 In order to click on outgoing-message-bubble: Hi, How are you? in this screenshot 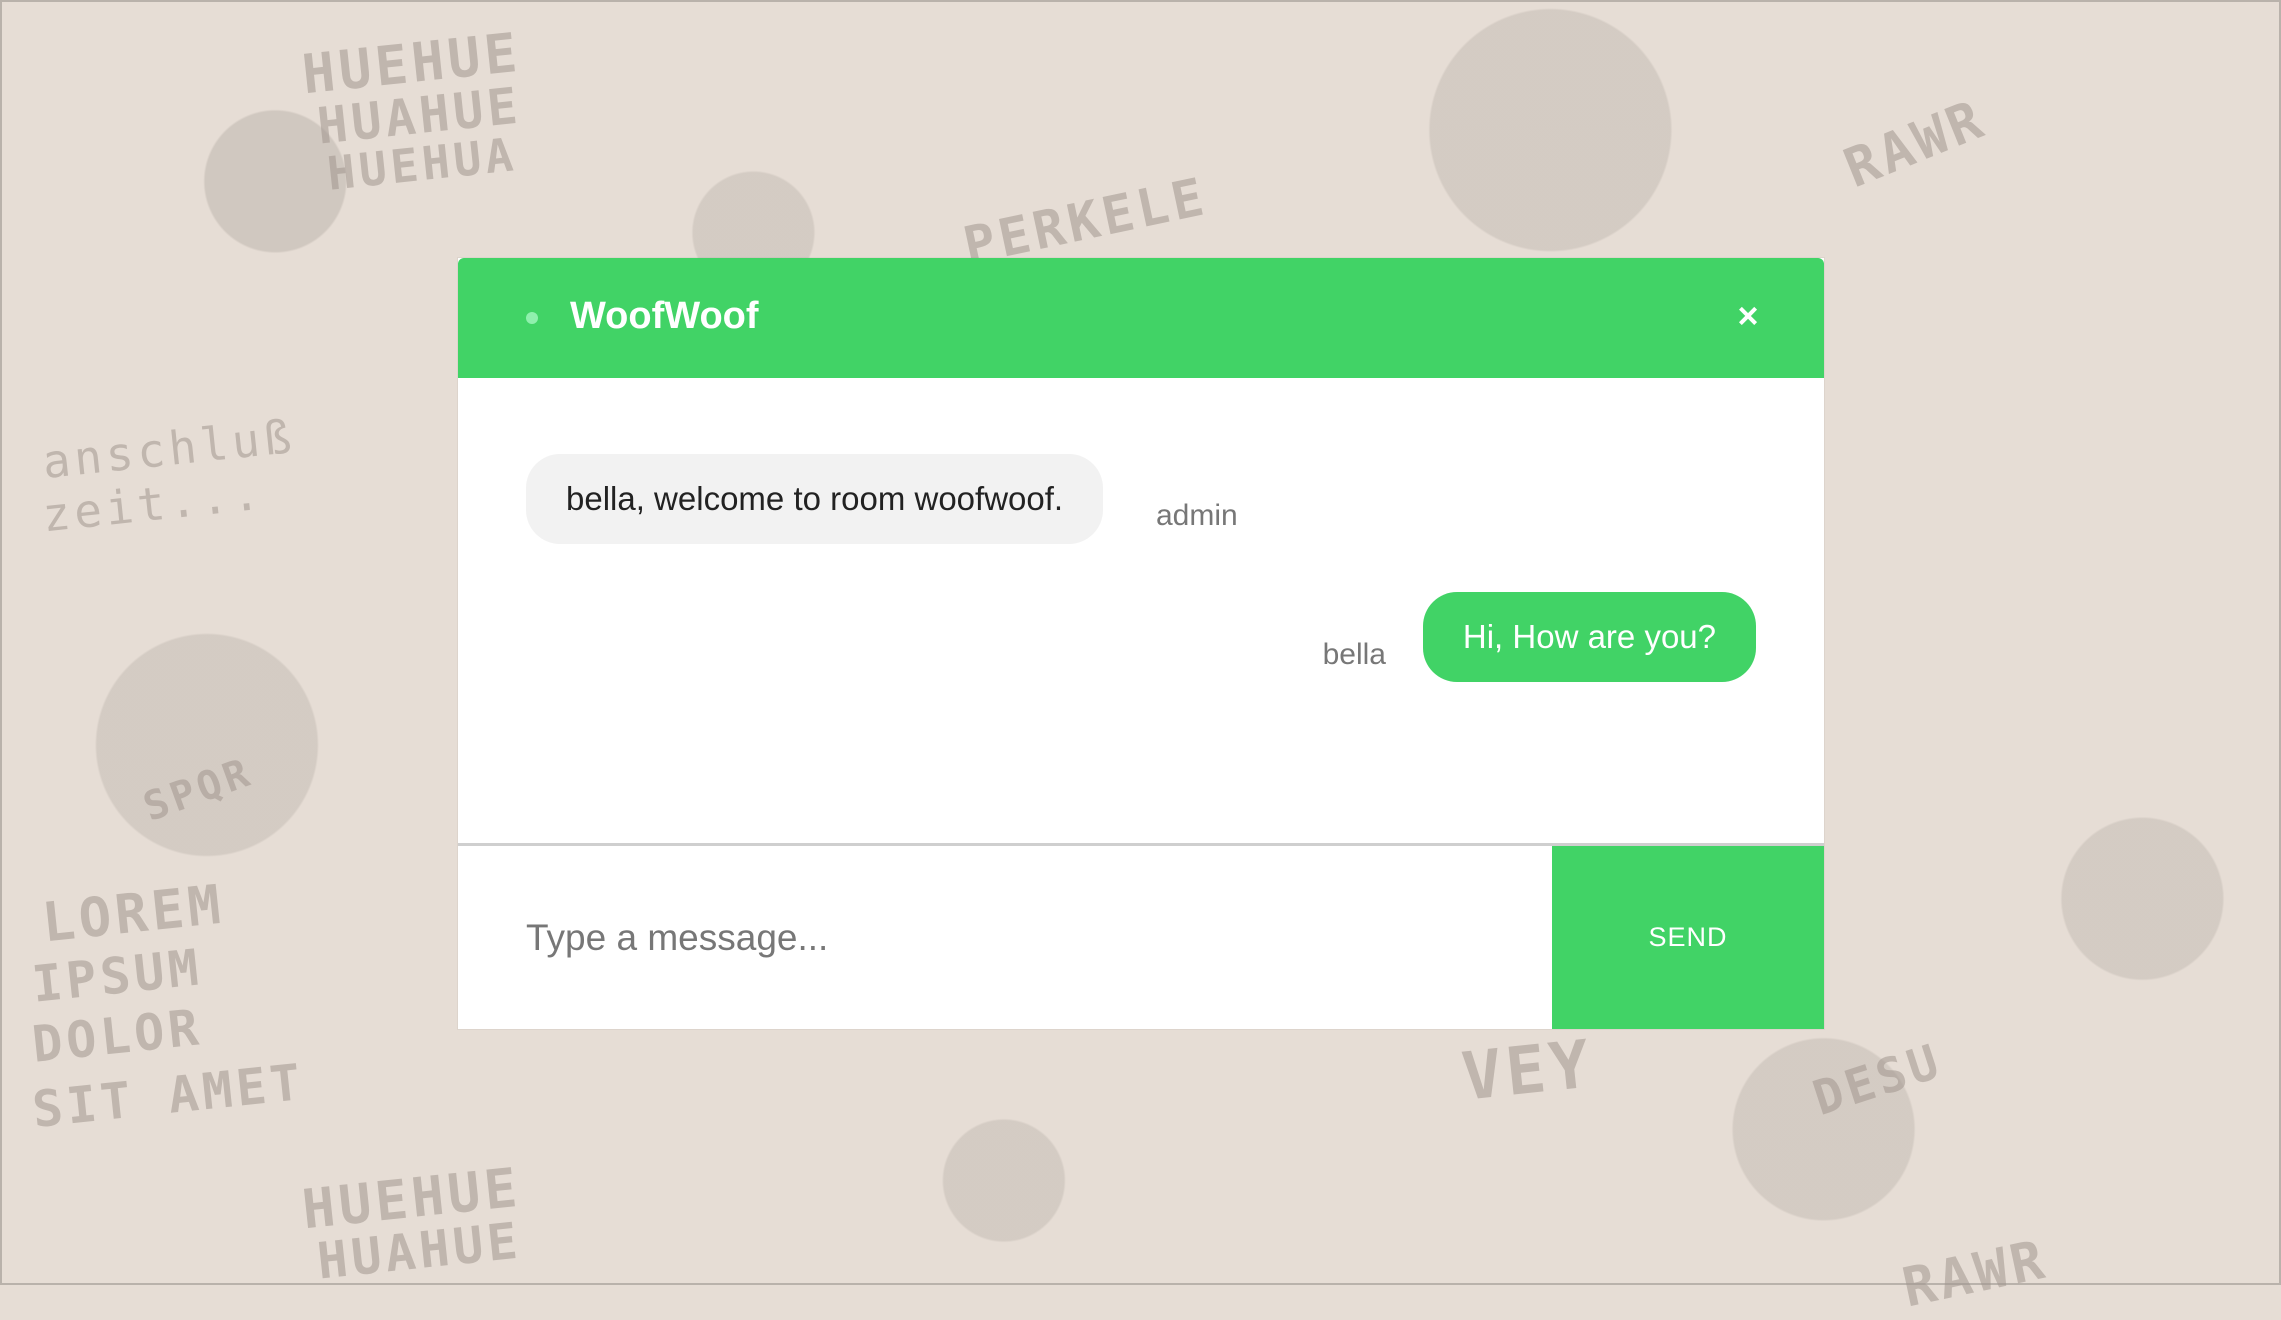, I will do `click(1589, 637)`.